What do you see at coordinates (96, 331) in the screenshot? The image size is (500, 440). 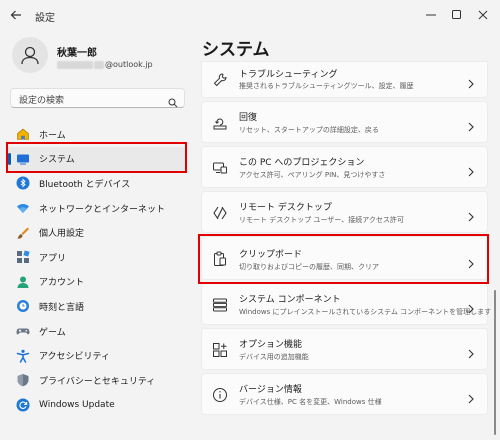 I see `sidebar-item-gaming: ゲーム` at bounding box center [96, 331].